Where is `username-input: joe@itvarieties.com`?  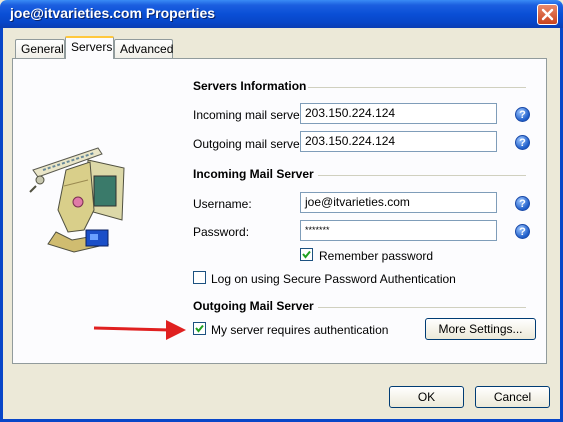 username-input: joe@itvarieties.com is located at coordinates (398, 202).